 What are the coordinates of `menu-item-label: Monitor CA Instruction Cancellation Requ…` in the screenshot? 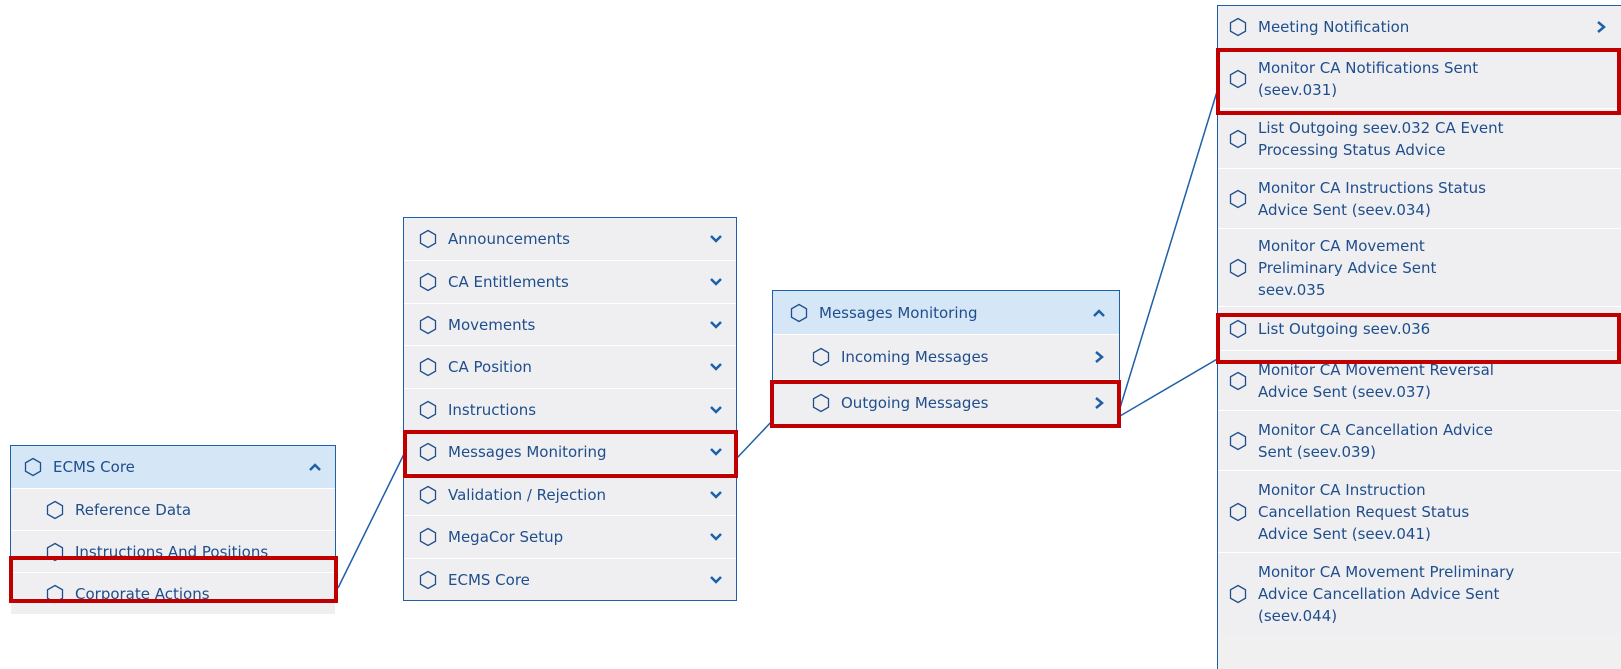 It's located at (1364, 511).